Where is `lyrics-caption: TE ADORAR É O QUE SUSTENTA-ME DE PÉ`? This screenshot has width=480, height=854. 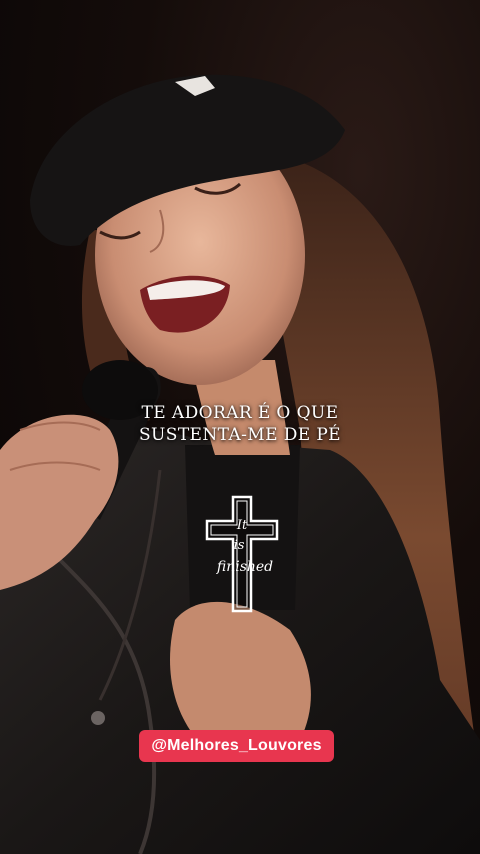 lyrics-caption: TE ADORAR É O QUE SUSTENTA-ME DE PÉ is located at coordinates (240, 424).